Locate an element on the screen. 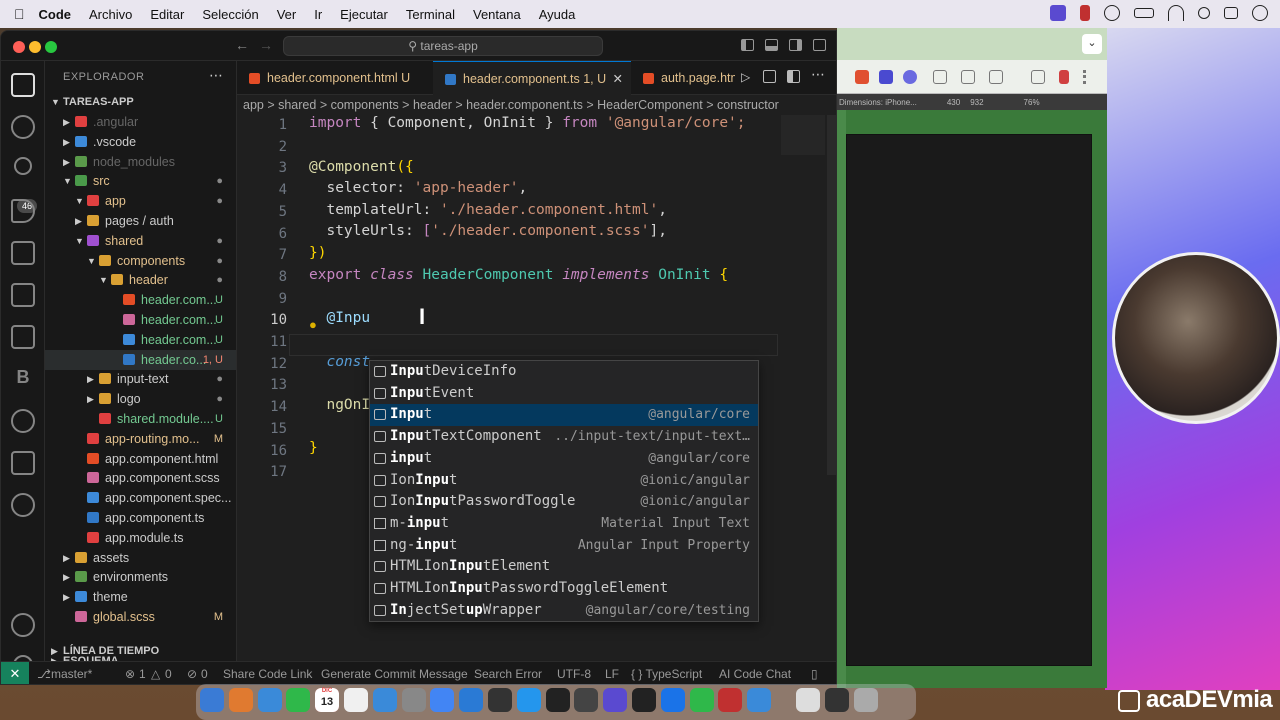 The image size is (1280, 720). encoding: UTF-8 is located at coordinates (574, 673).